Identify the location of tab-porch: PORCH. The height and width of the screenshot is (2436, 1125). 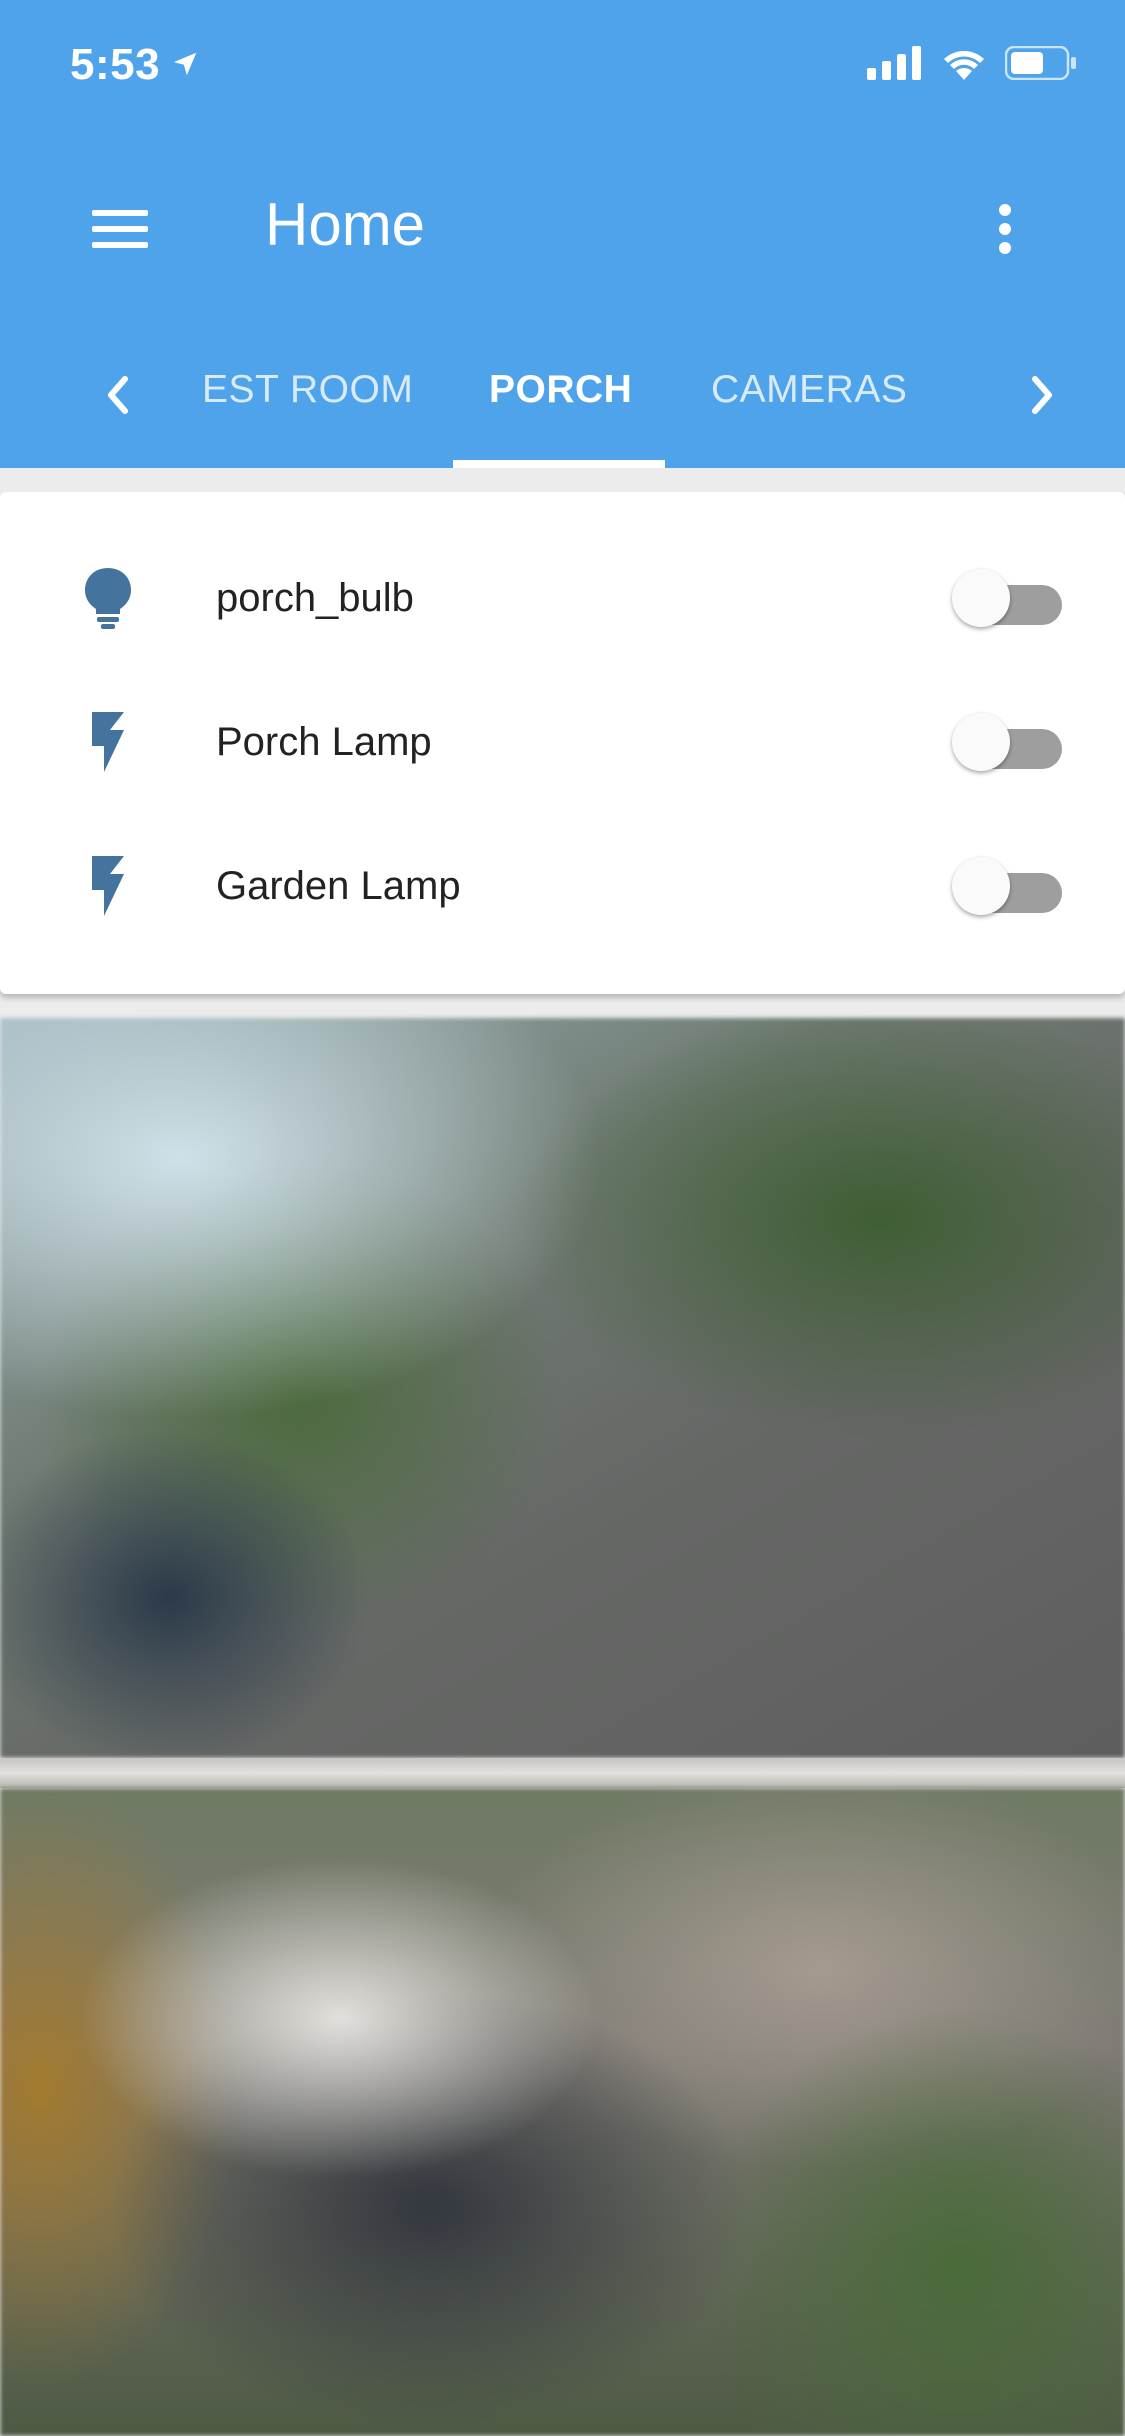
(560, 390).